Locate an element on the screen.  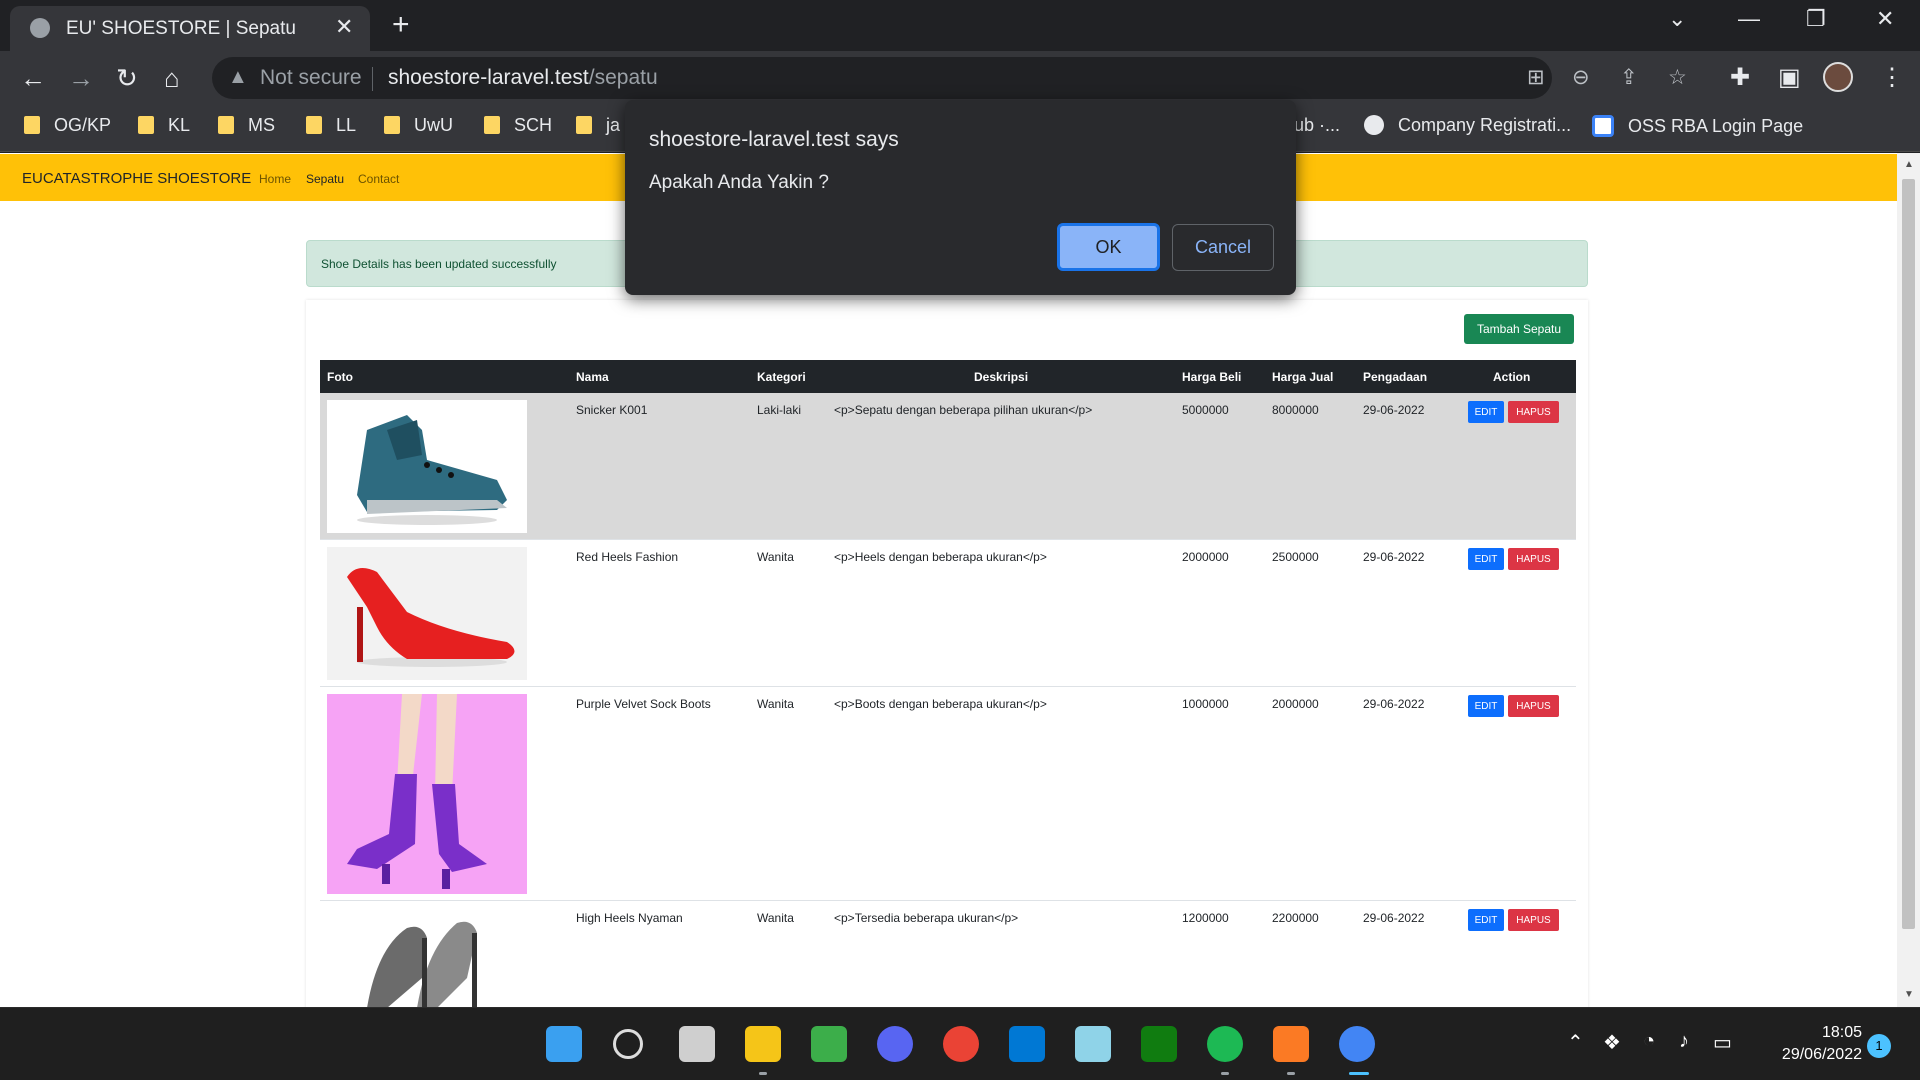
chrome-profile-icon is located at coordinates (1357, 1044).